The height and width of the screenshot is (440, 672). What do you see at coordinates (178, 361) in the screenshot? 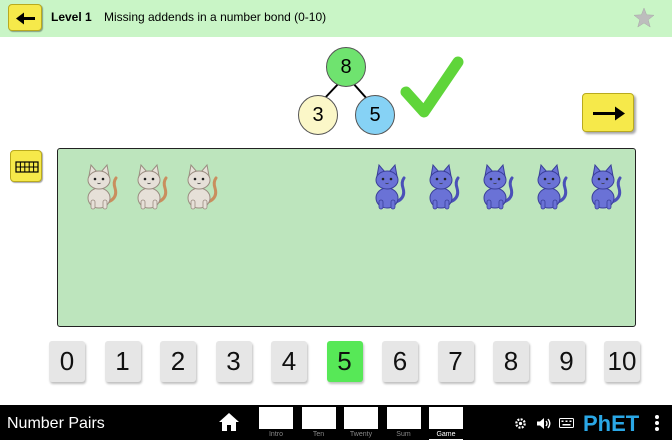
I see `number-button-2: 2` at bounding box center [178, 361].